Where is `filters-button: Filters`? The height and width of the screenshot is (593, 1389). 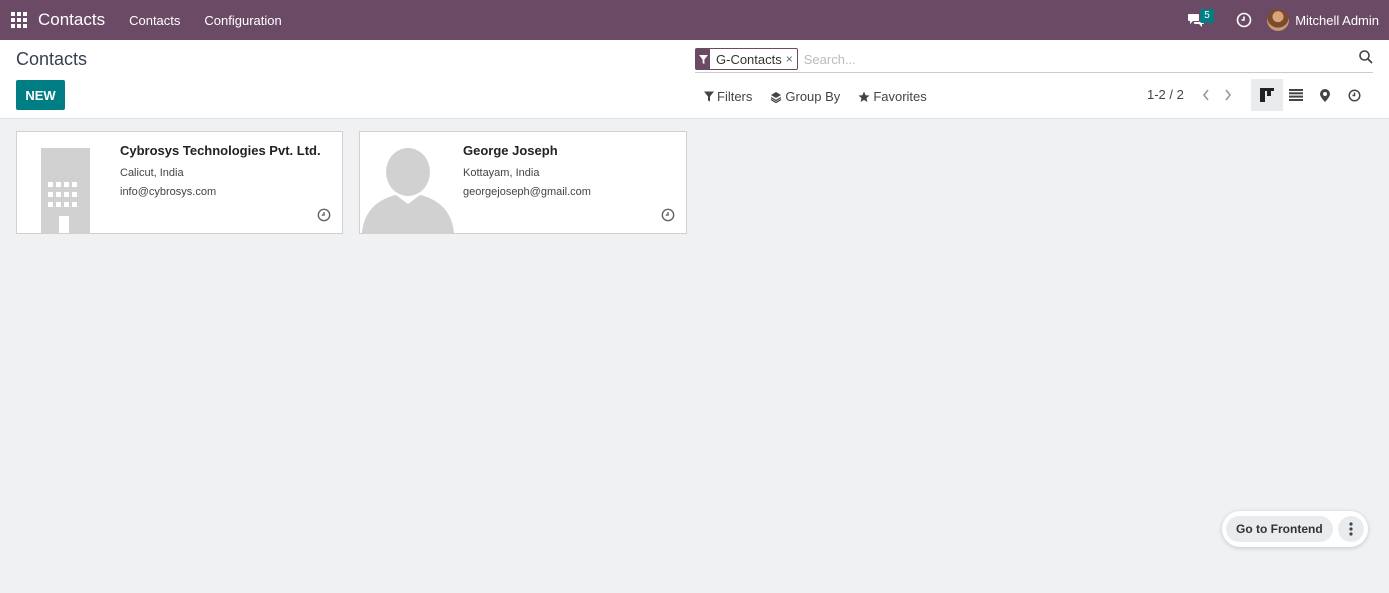
filters-button: Filters is located at coordinates (728, 96).